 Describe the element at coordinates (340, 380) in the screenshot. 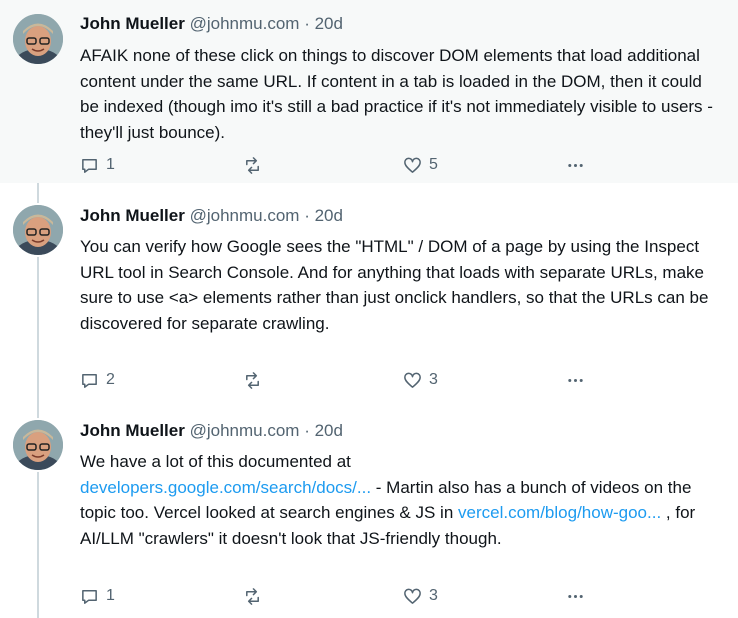

I see `post-actions: 2 3` at that location.